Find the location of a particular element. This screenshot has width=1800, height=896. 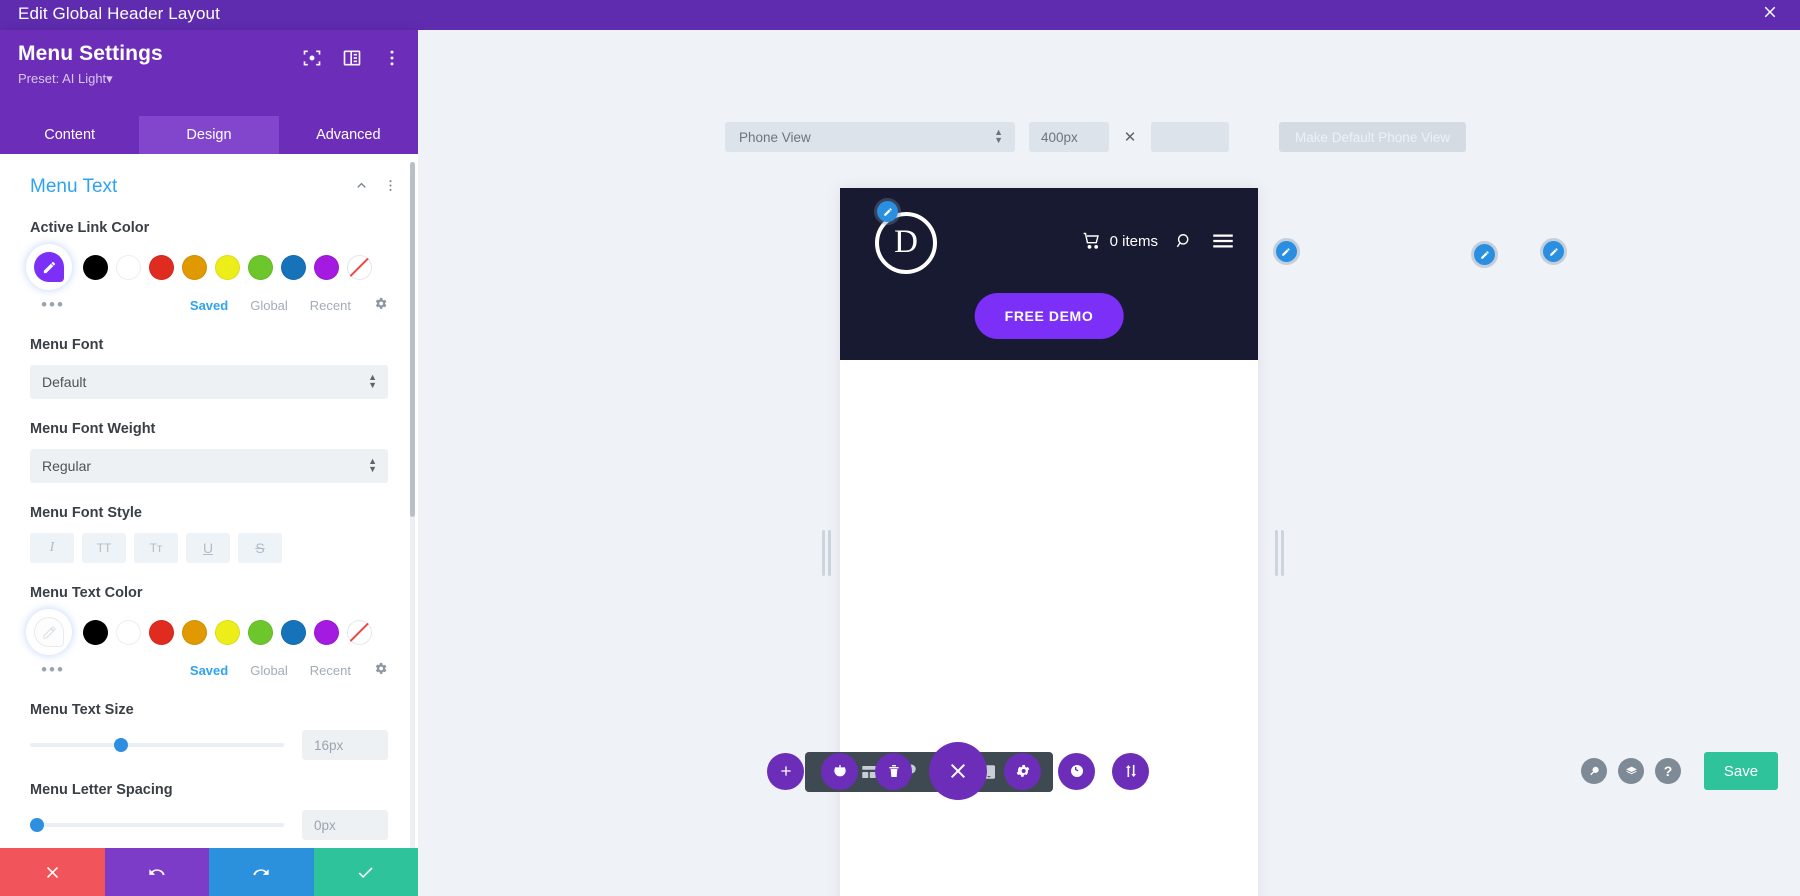

underline-button: U is located at coordinates (208, 548).